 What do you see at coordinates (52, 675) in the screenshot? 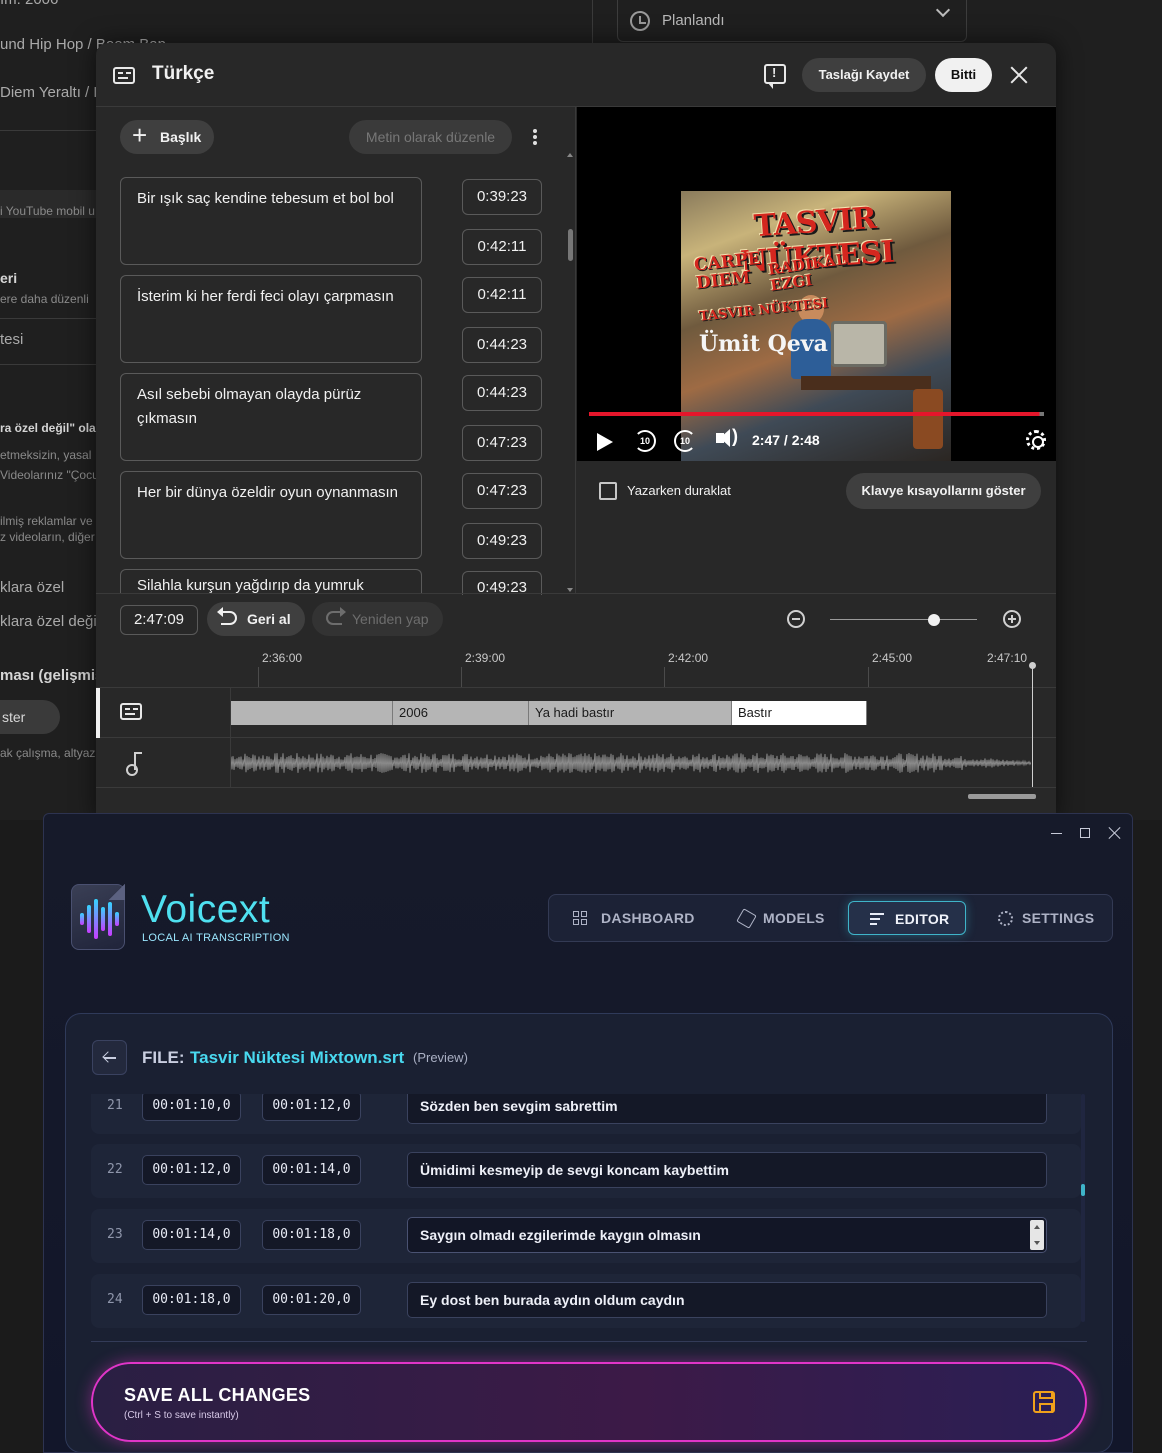
I see `bg-age-restriction: ması (gelişmiş` at bounding box center [52, 675].